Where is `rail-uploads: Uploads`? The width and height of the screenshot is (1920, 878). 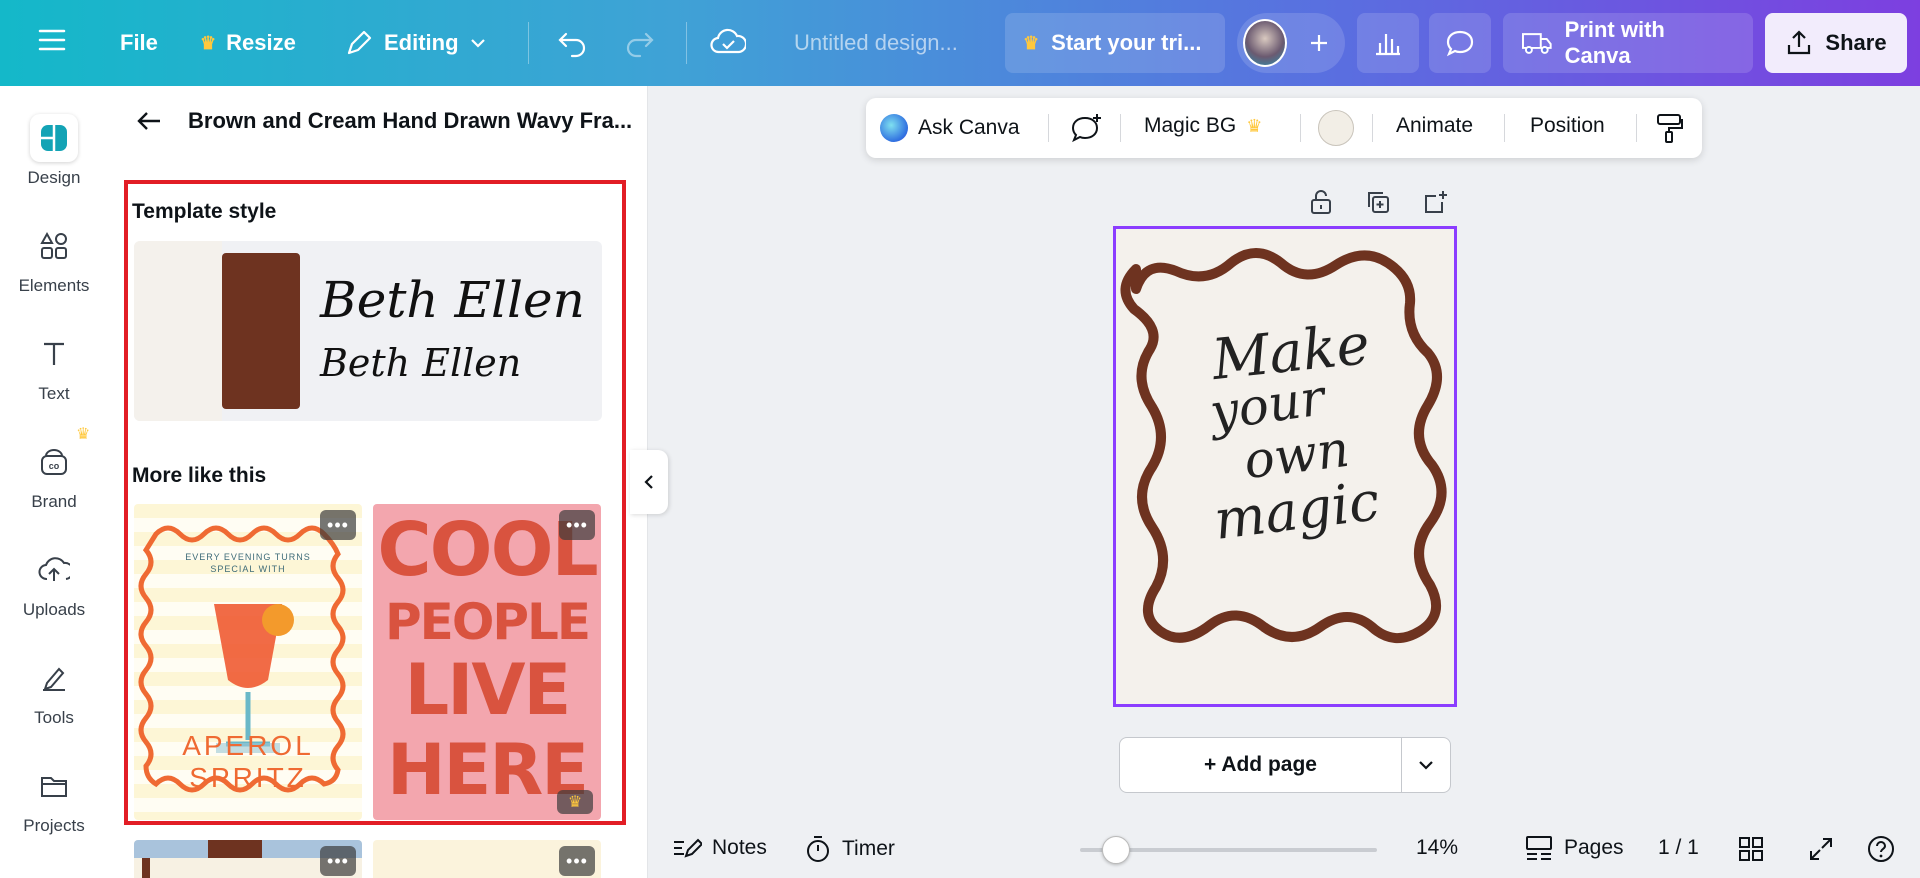 rail-uploads: Uploads is located at coordinates (54, 583).